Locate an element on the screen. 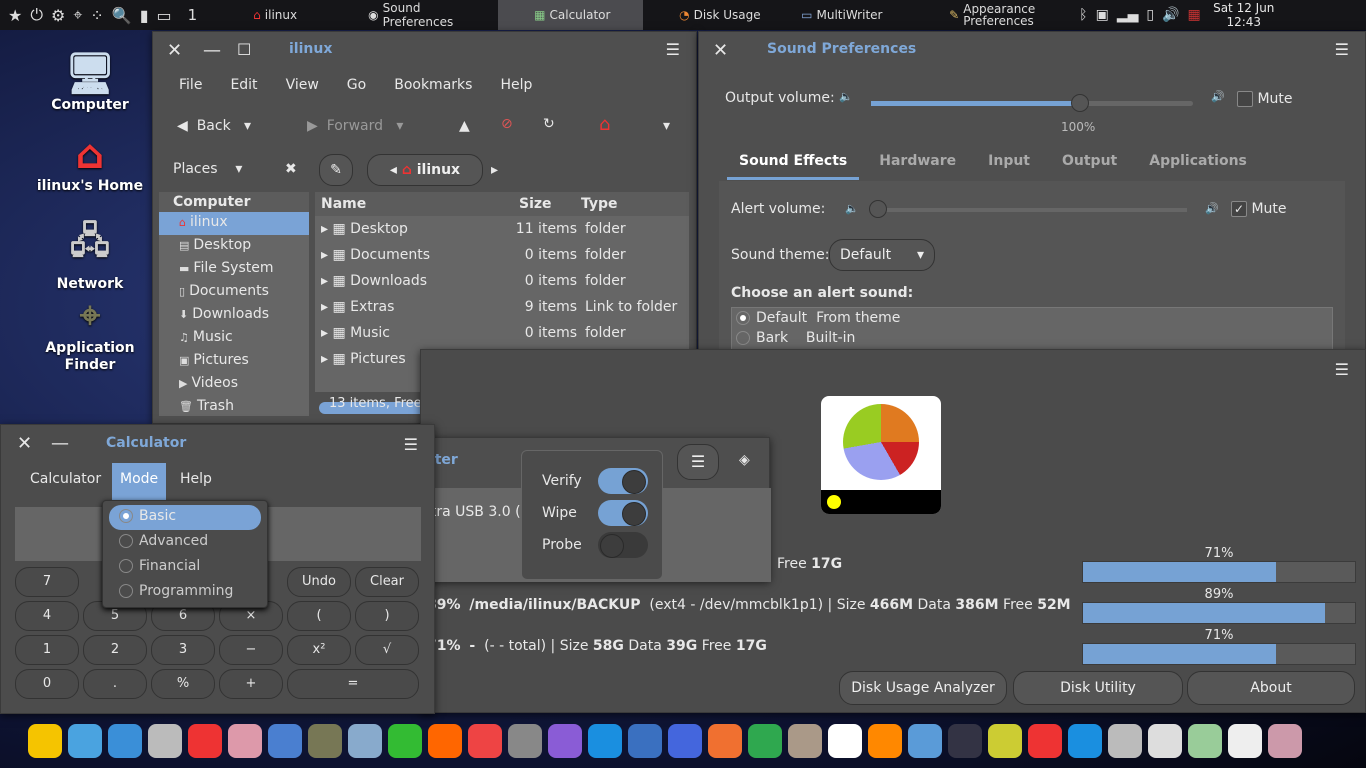  sidebar-item-downloads: ⬇ Downloads is located at coordinates (234, 315).